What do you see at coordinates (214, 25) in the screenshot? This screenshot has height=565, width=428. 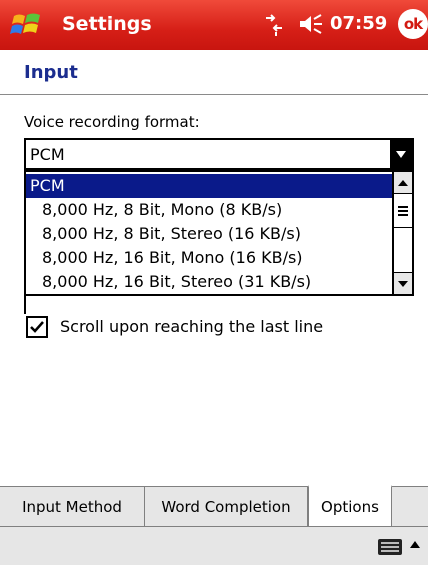 I see `title-bar: Settings 07:59 ok` at bounding box center [214, 25].